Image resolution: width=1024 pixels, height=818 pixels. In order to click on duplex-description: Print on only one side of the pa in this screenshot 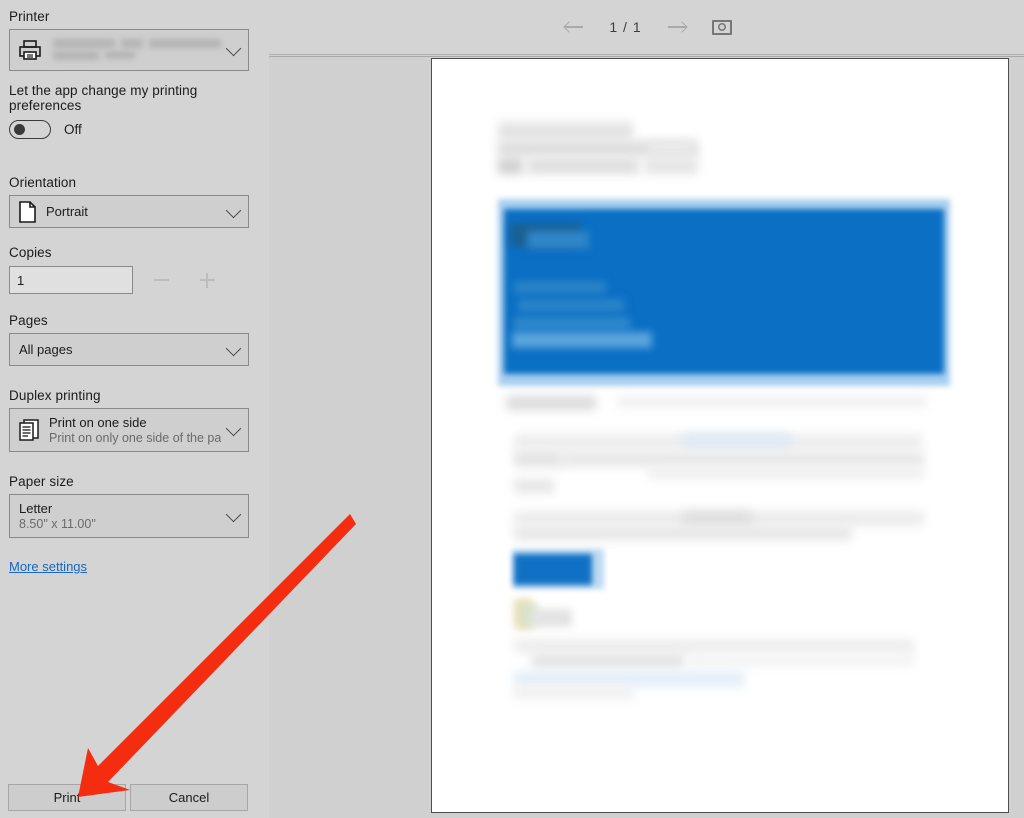, I will do `click(135, 438)`.